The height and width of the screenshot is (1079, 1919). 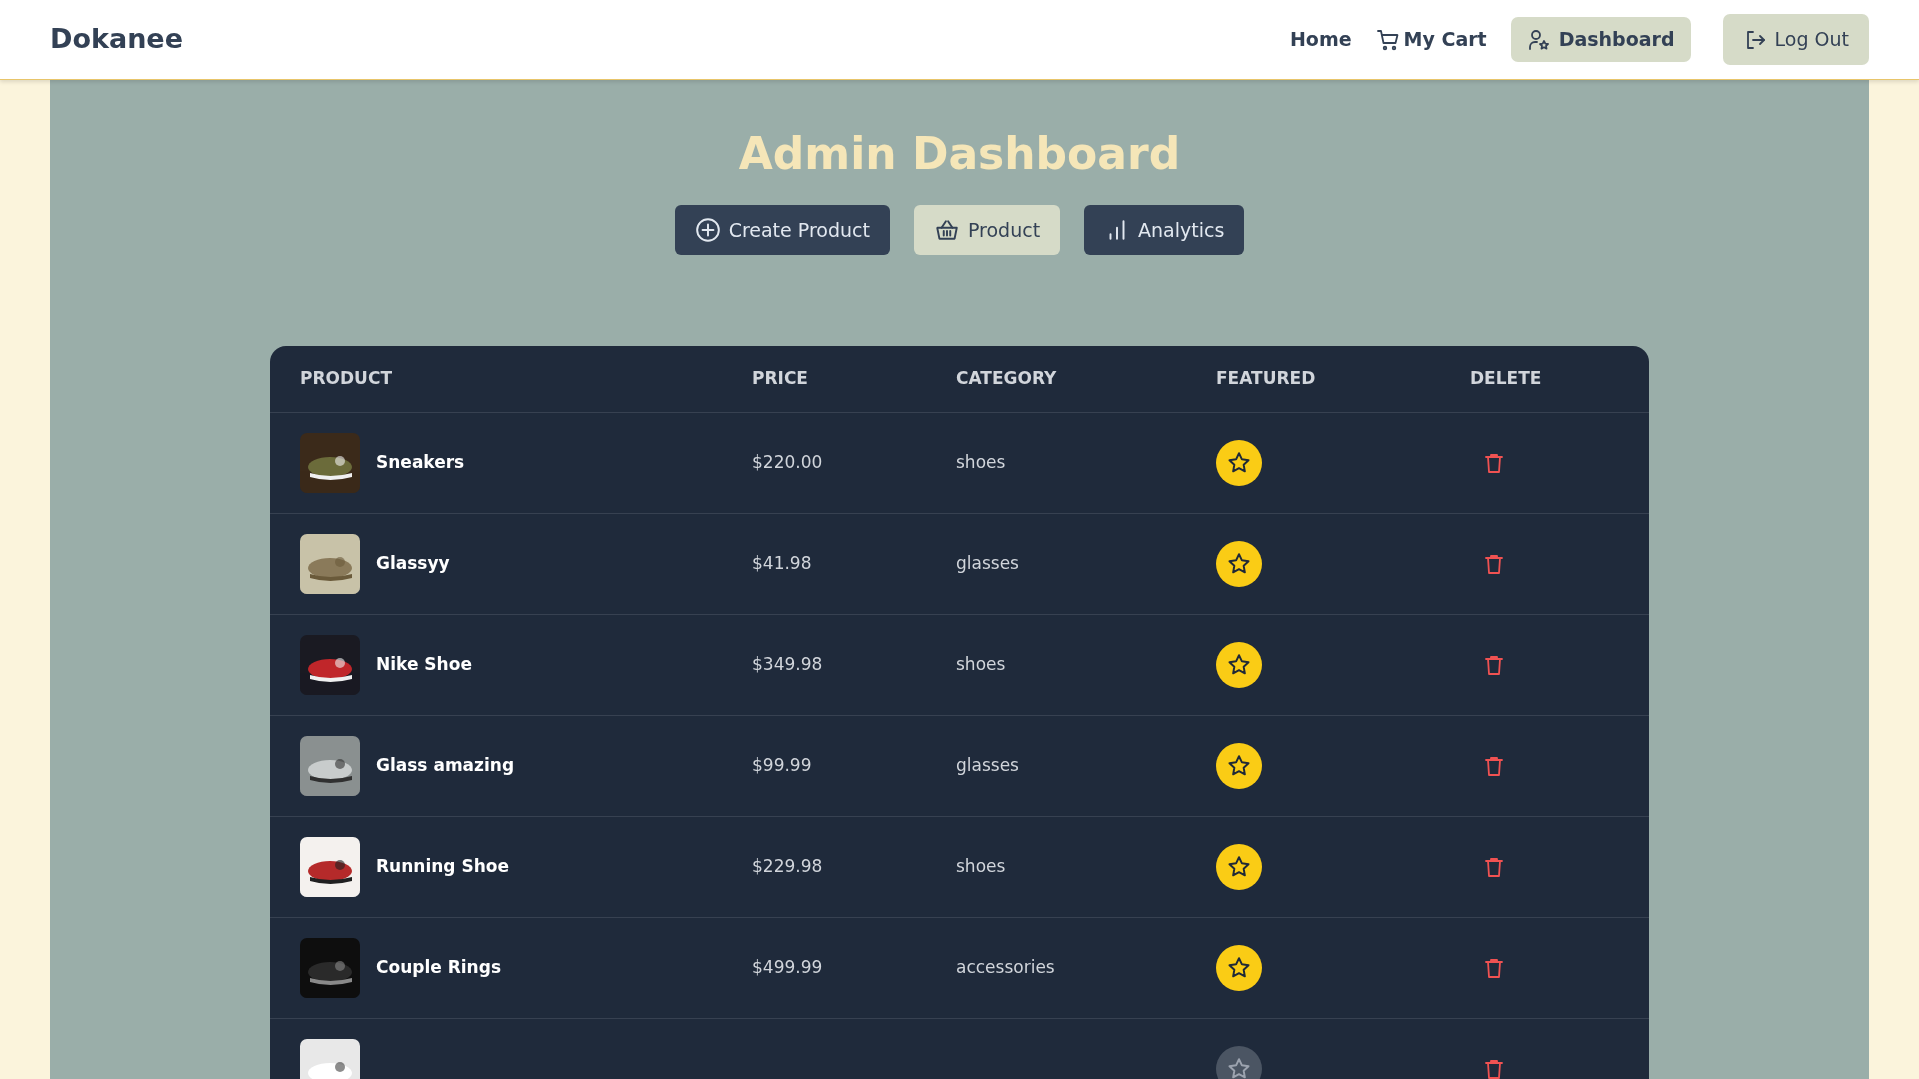 I want to click on cart-icon, so click(x=1387, y=39).